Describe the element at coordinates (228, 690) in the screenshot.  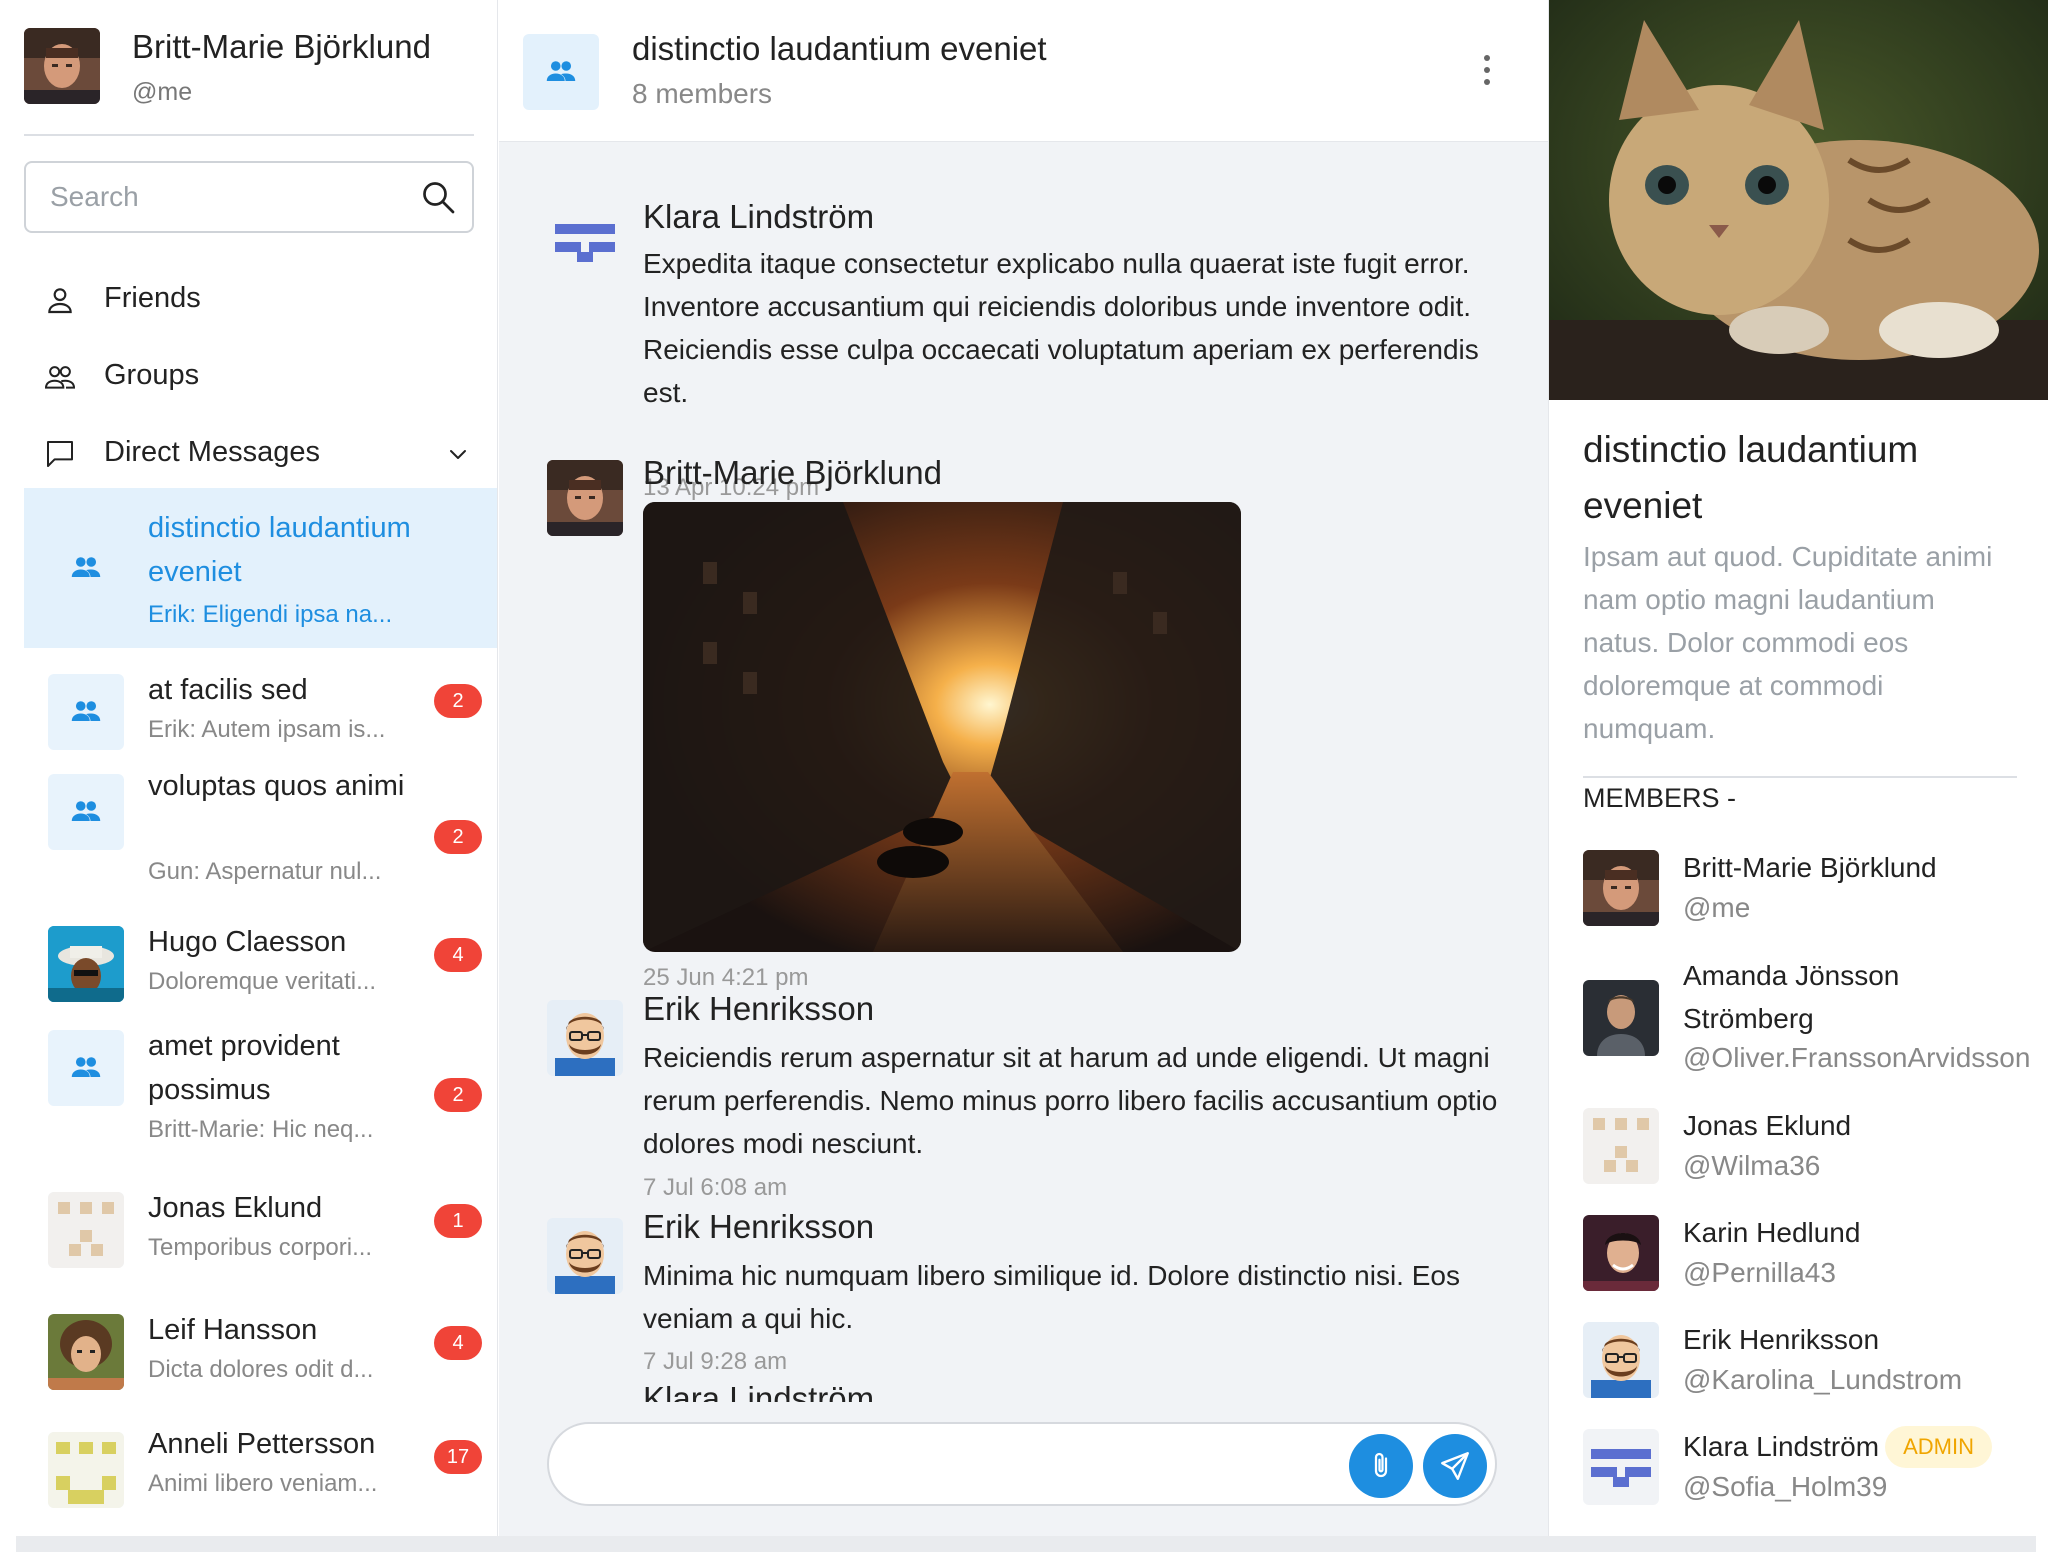
I see `conversation-title: at facilis sed` at that location.